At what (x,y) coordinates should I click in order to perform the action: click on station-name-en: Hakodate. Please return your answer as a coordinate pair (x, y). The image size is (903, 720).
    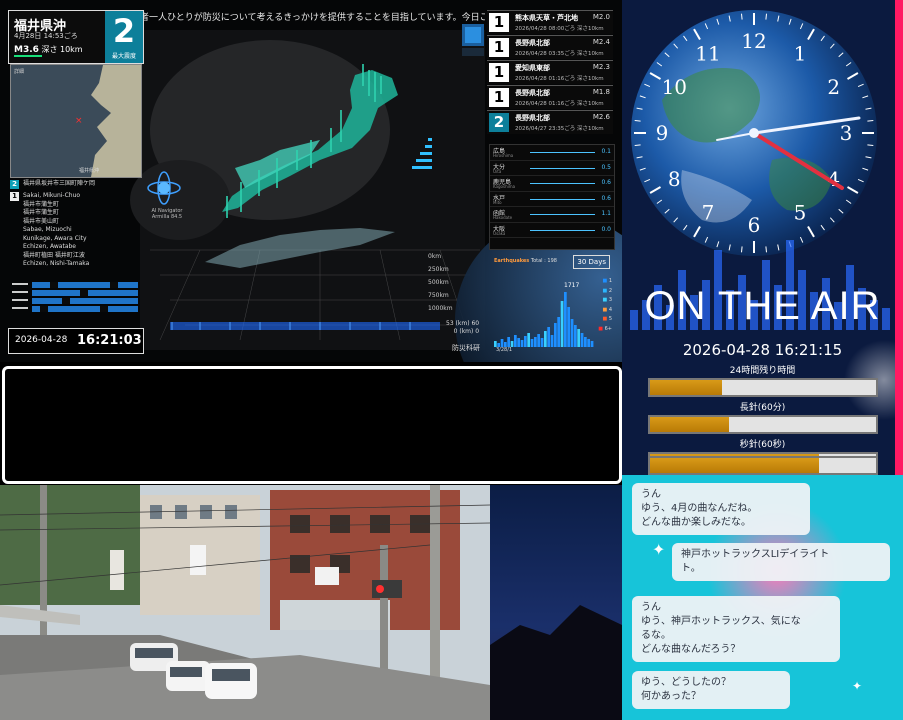
    Looking at the image, I should click on (503, 217).